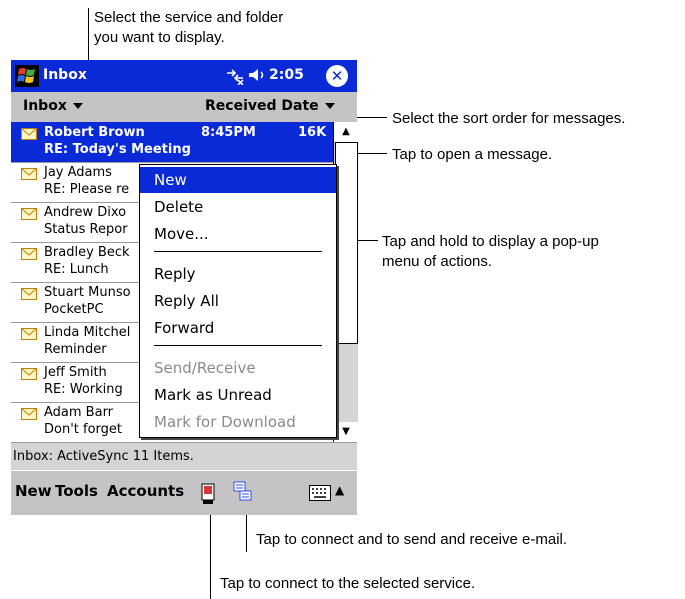 The image size is (685, 599). What do you see at coordinates (85, 212) in the screenshot?
I see `message-sender: Andrew Dixo` at bounding box center [85, 212].